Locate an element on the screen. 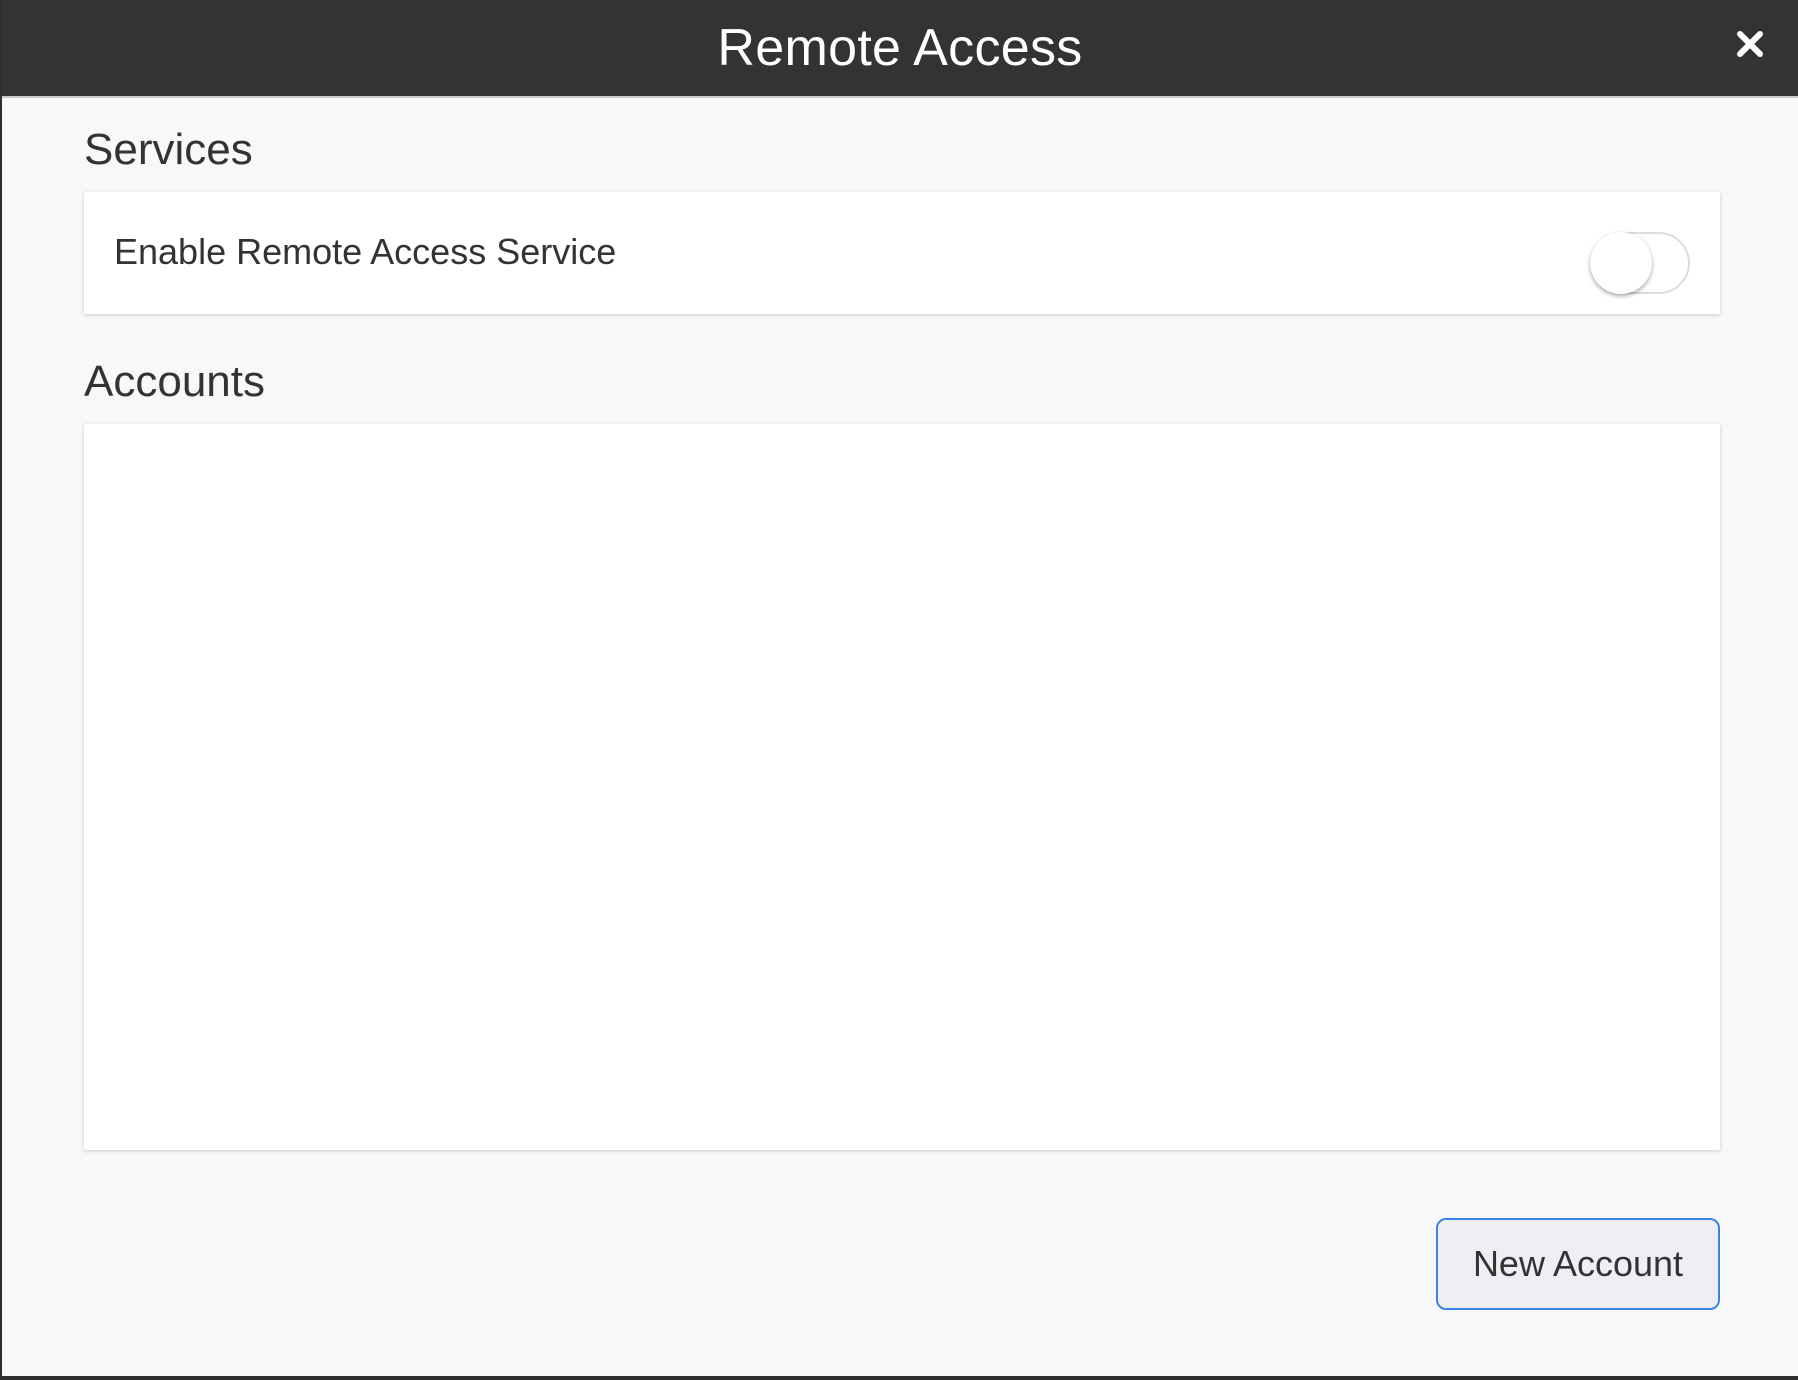 Image resolution: width=1798 pixels, height=1380 pixels. title-bar: Remote Access is located at coordinates (900, 49).